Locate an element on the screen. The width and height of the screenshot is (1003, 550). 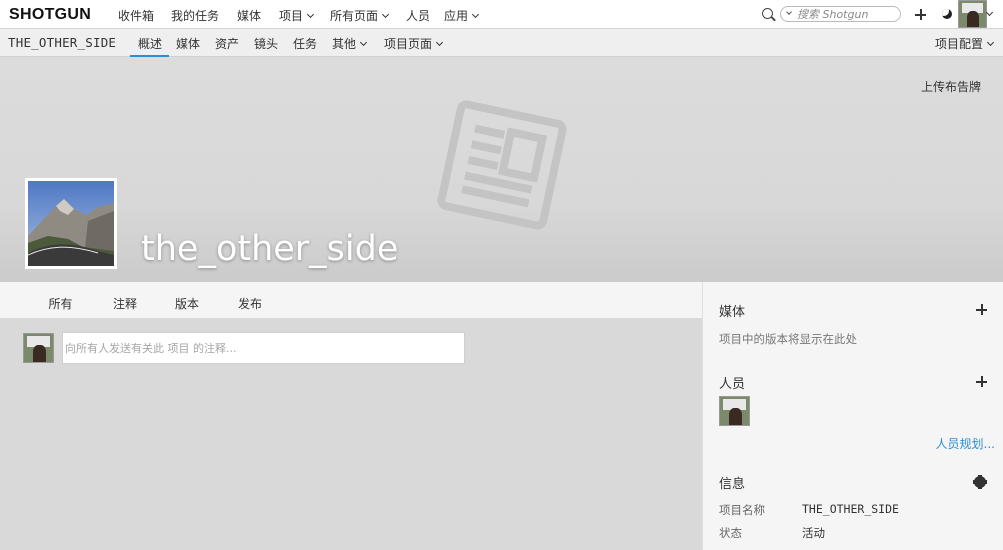
tab-overview: 概述 is located at coordinates (149, 43).